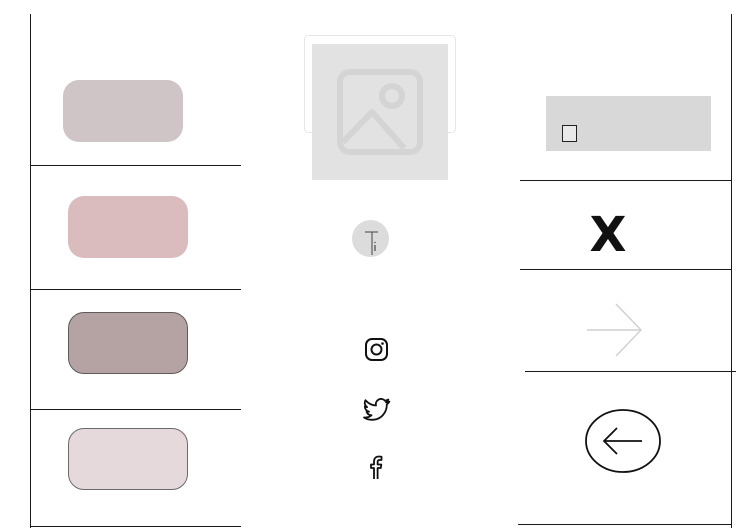 This screenshot has width=741, height=532. I want to click on facebook-icon, so click(376, 467).